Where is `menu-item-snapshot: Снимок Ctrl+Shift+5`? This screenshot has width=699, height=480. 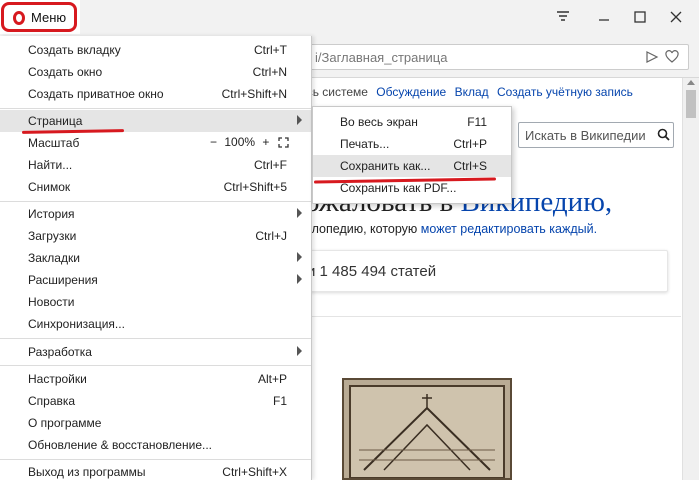
menu-item-snapshot: Снимок Ctrl+Shift+5 is located at coordinates (155, 187).